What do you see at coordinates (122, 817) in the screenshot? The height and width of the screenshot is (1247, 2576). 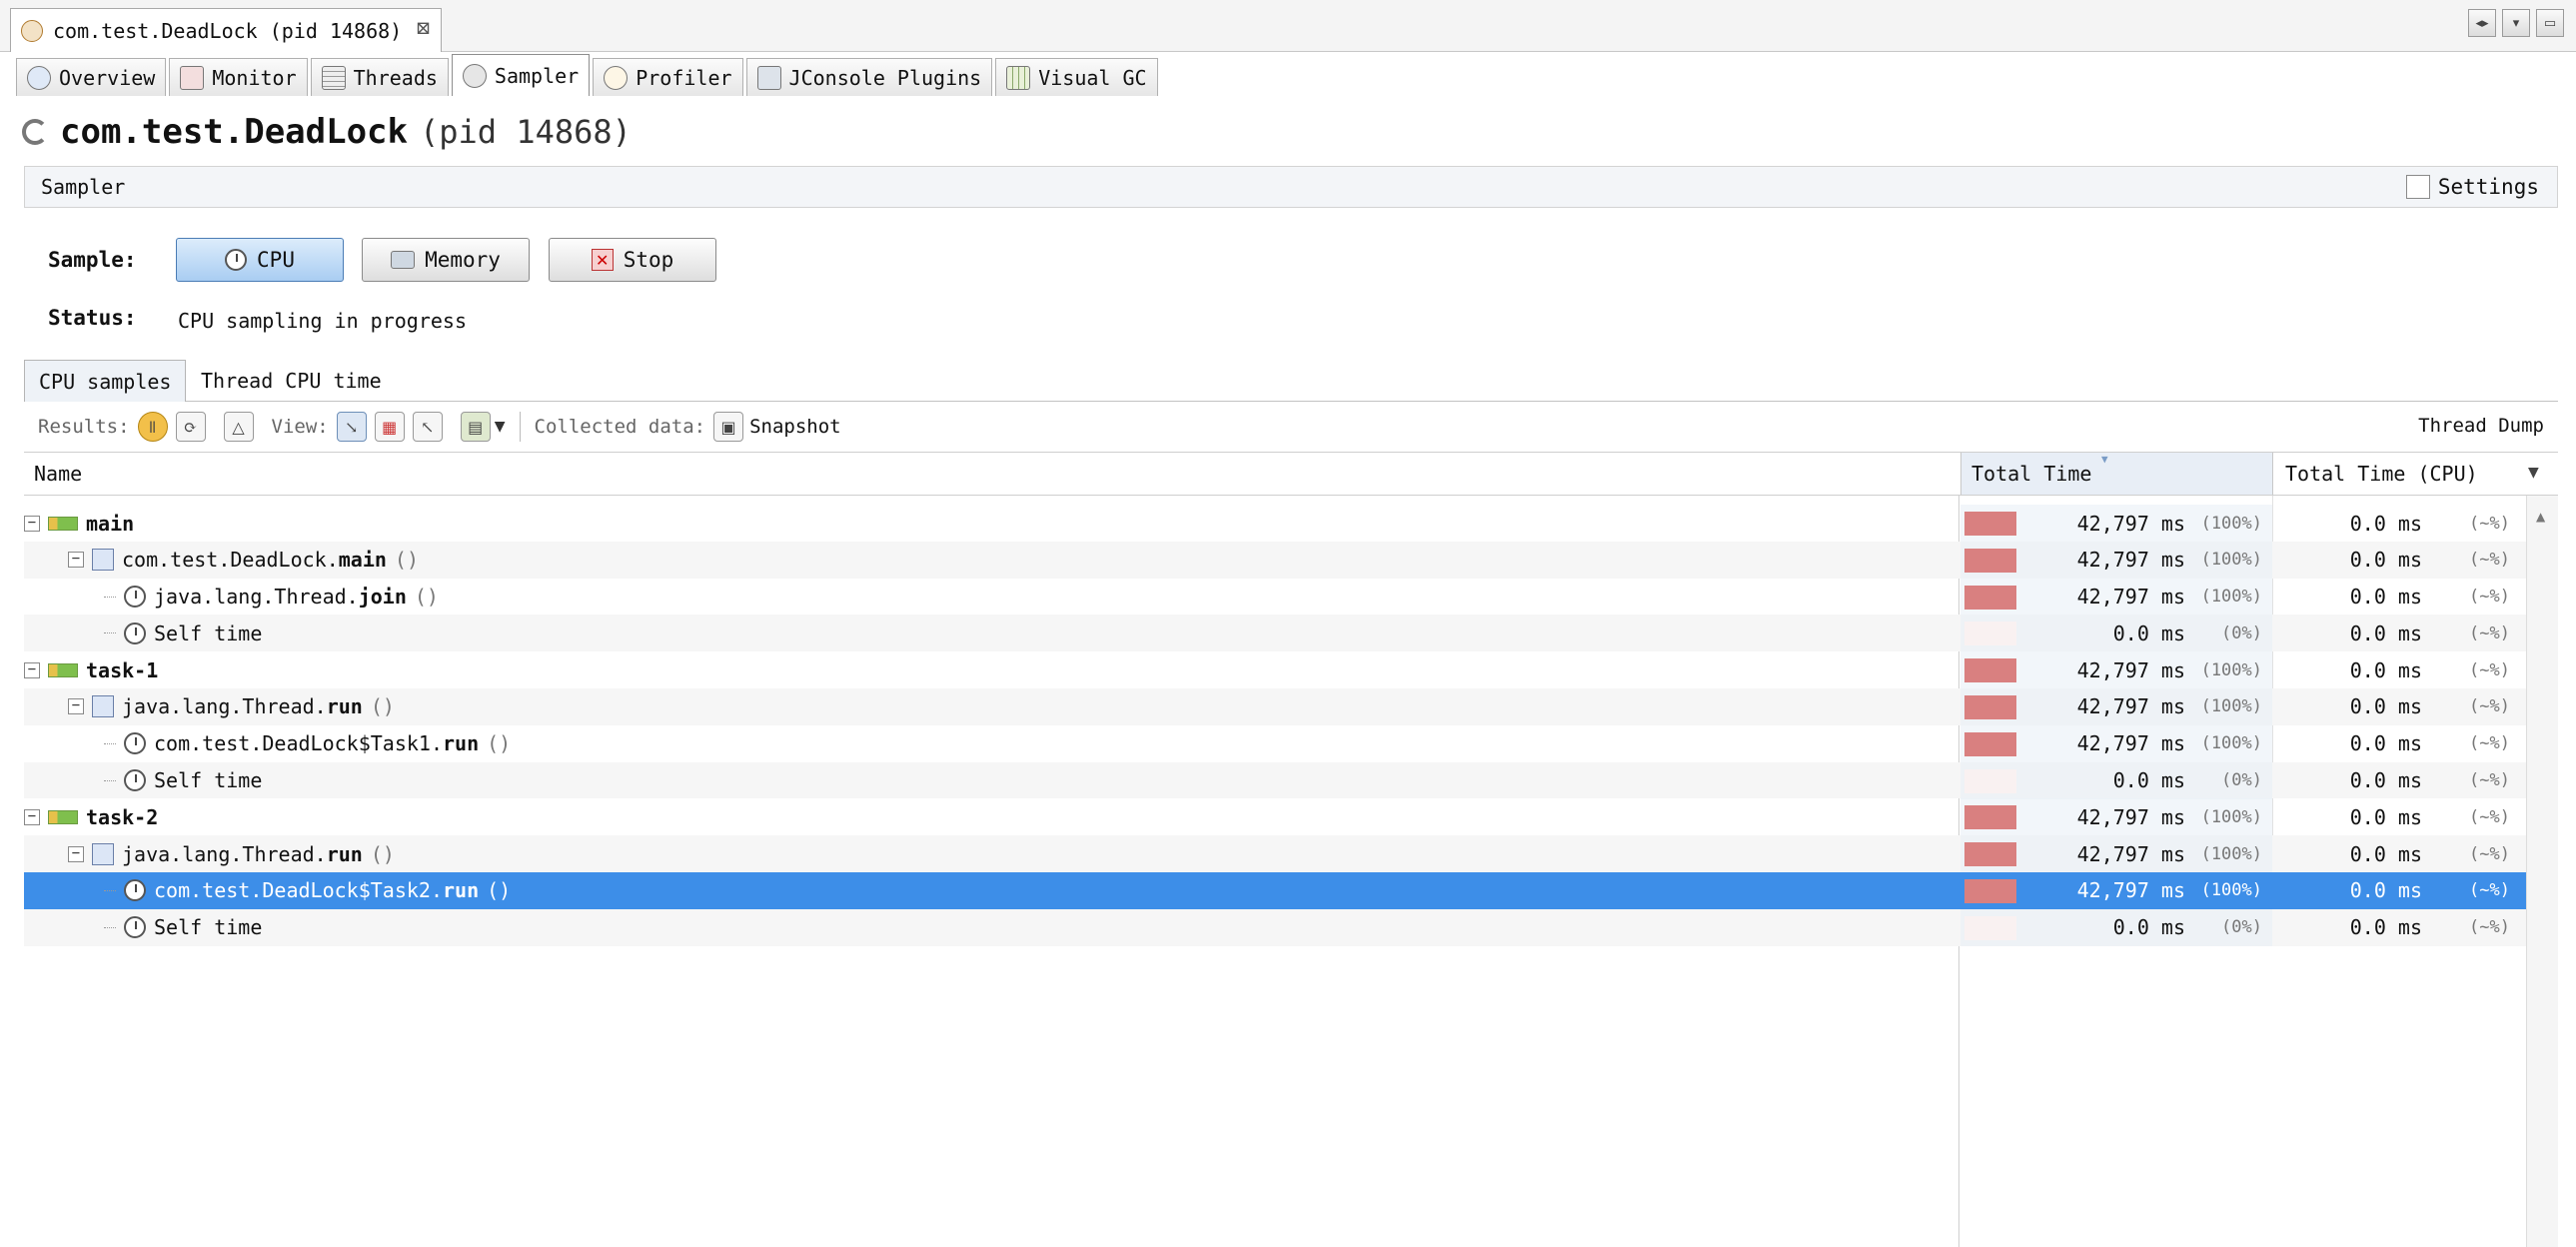 I see `node-label: task-2` at bounding box center [122, 817].